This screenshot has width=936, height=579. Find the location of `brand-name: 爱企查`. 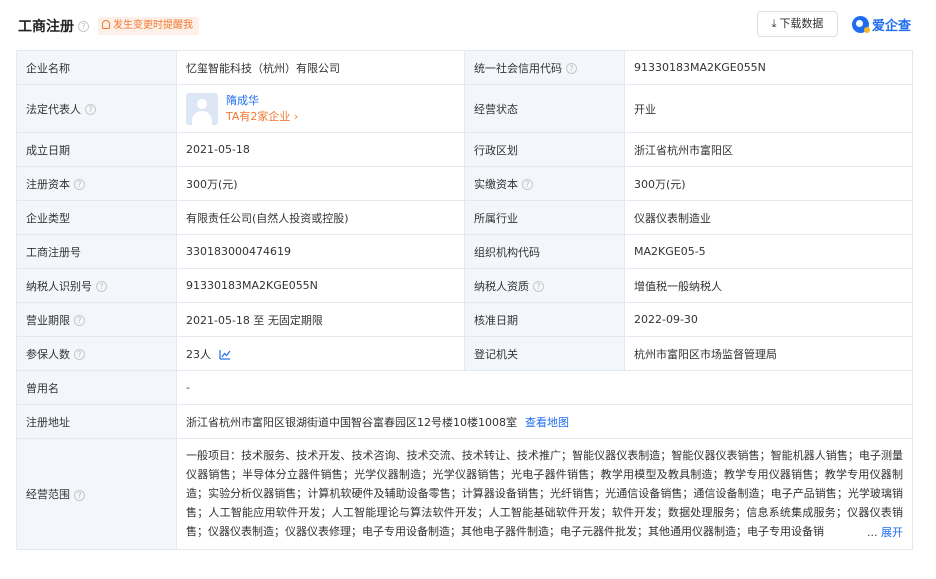

brand-name: 爱企查 is located at coordinates (892, 26).